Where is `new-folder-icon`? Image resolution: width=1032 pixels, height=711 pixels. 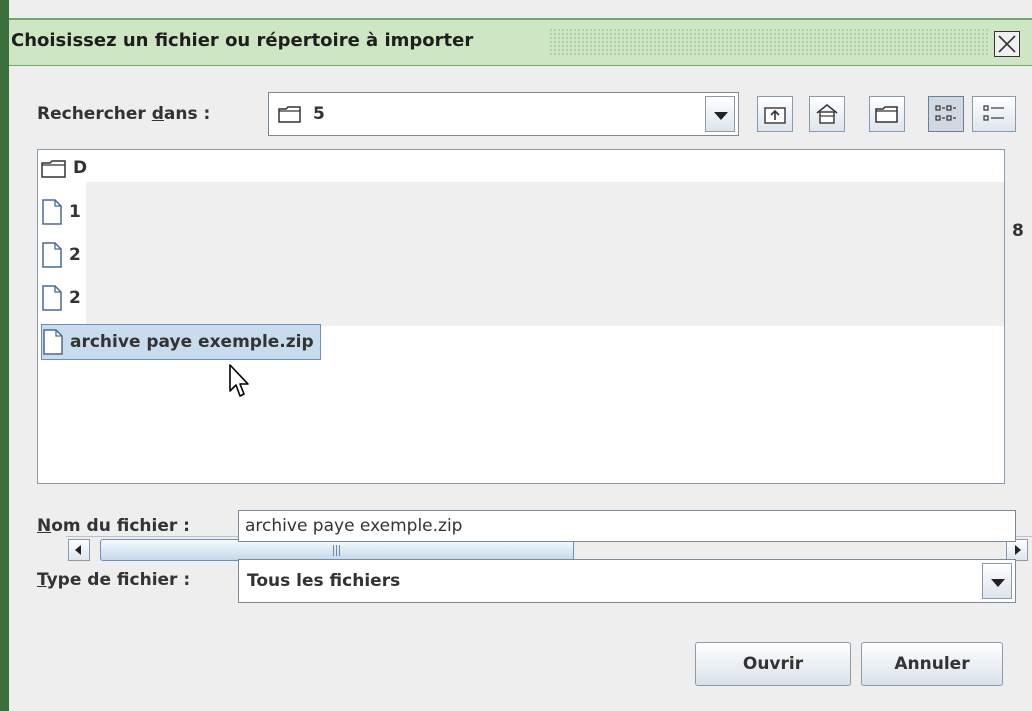
new-folder-icon is located at coordinates (886, 114).